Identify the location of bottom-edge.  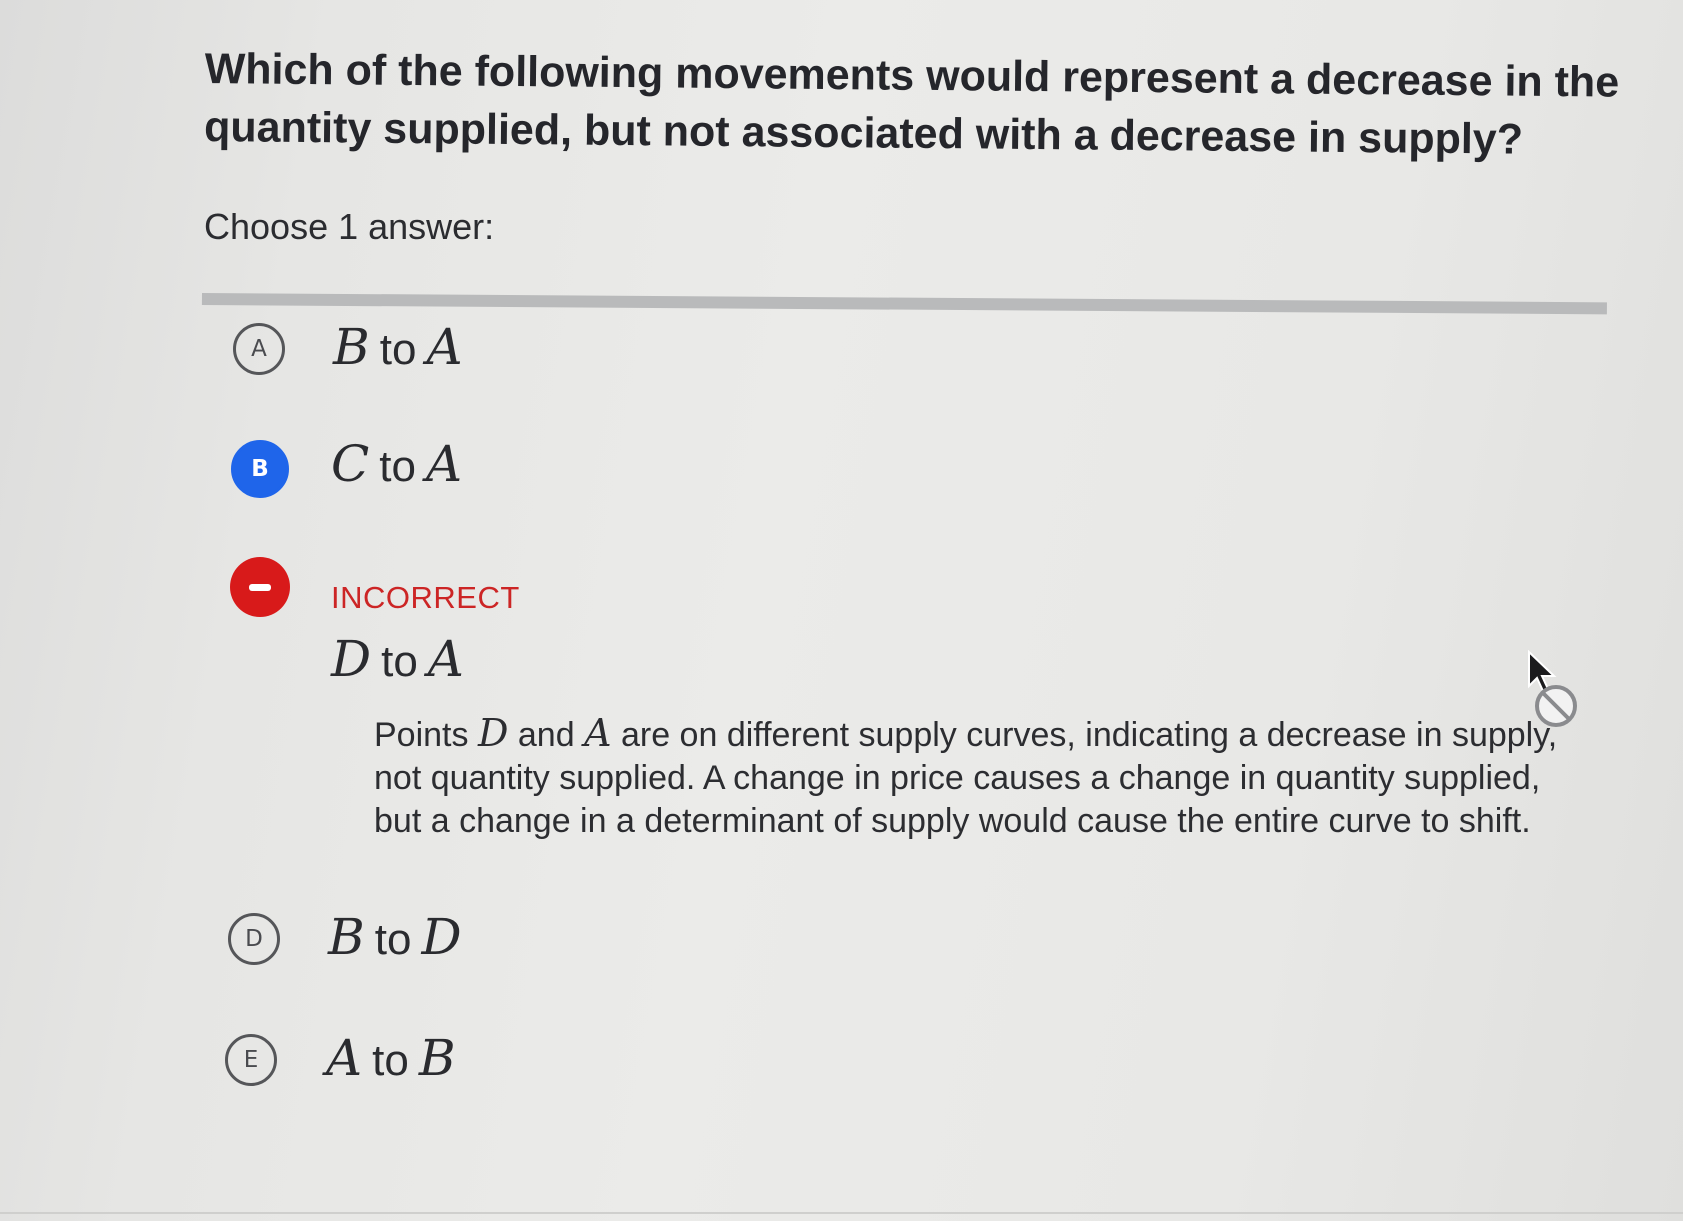
(841, 1213).